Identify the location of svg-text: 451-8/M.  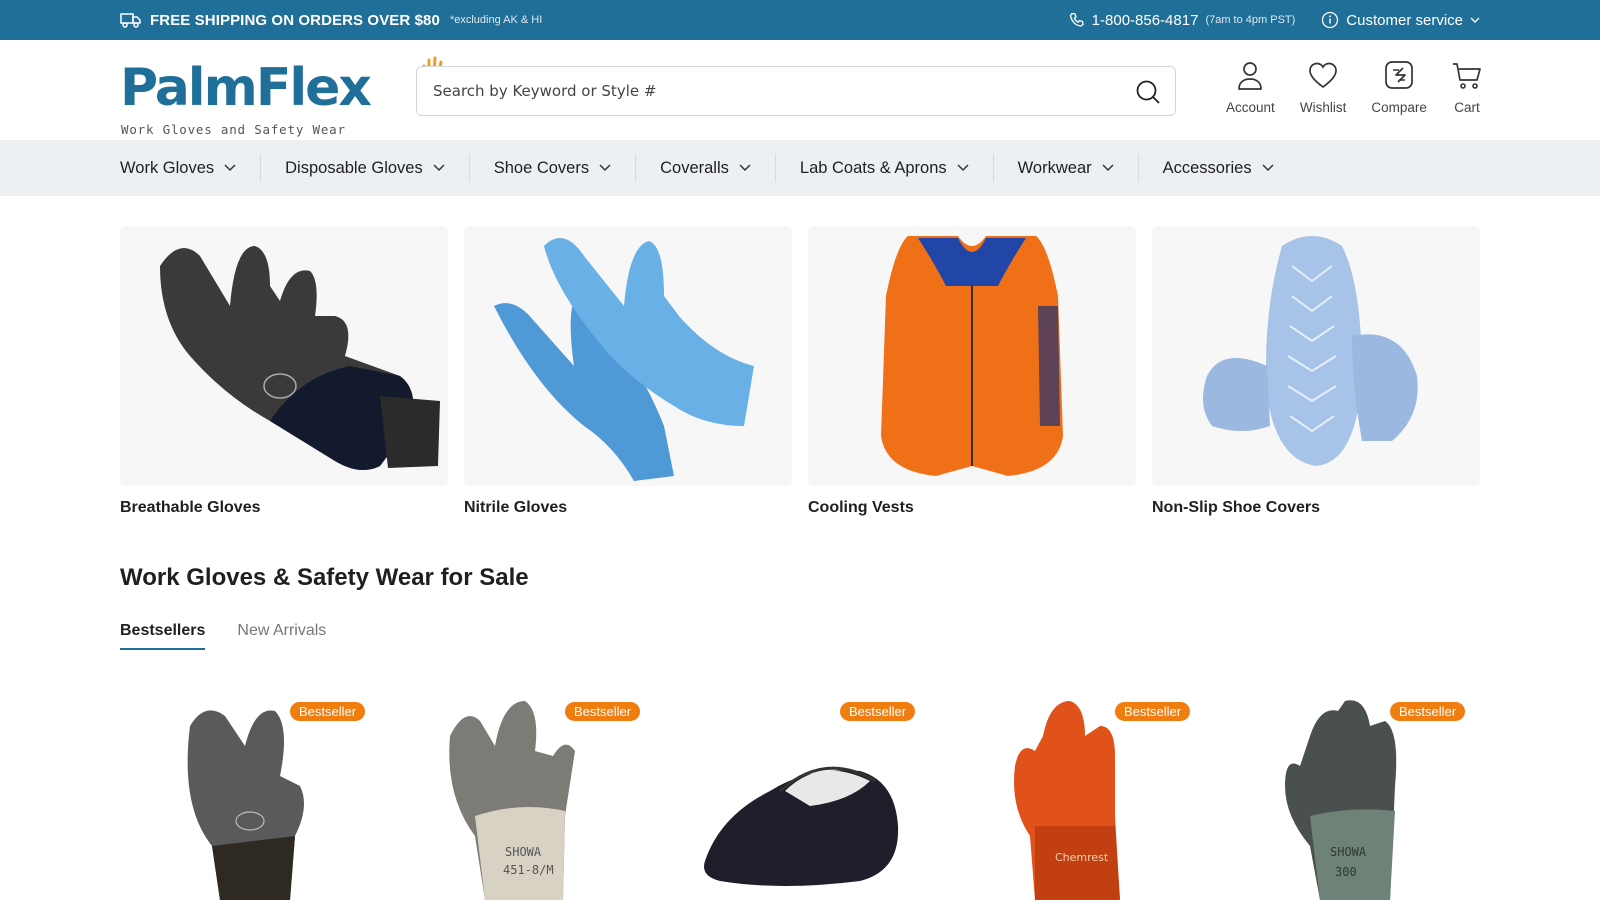
(528, 870).